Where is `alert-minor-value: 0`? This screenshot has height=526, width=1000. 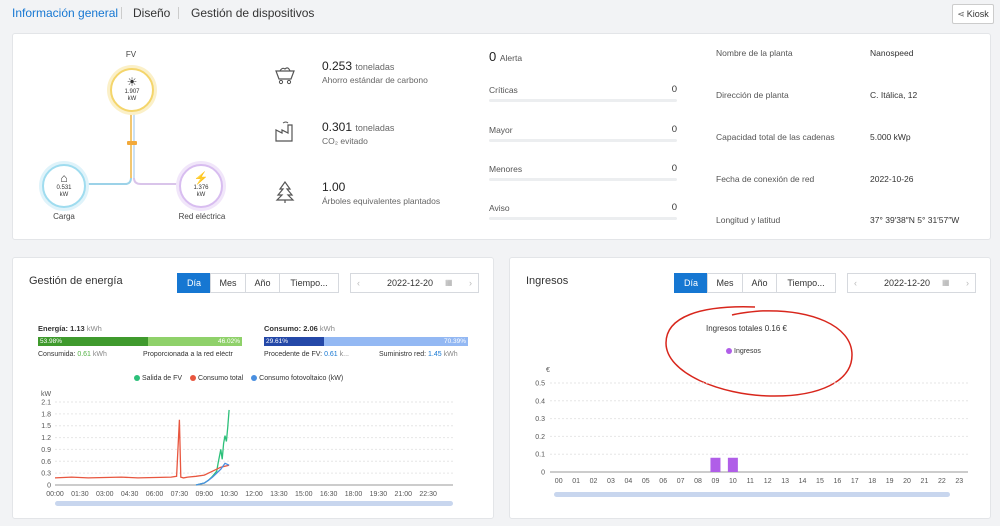 alert-minor-value: 0 is located at coordinates (674, 168).